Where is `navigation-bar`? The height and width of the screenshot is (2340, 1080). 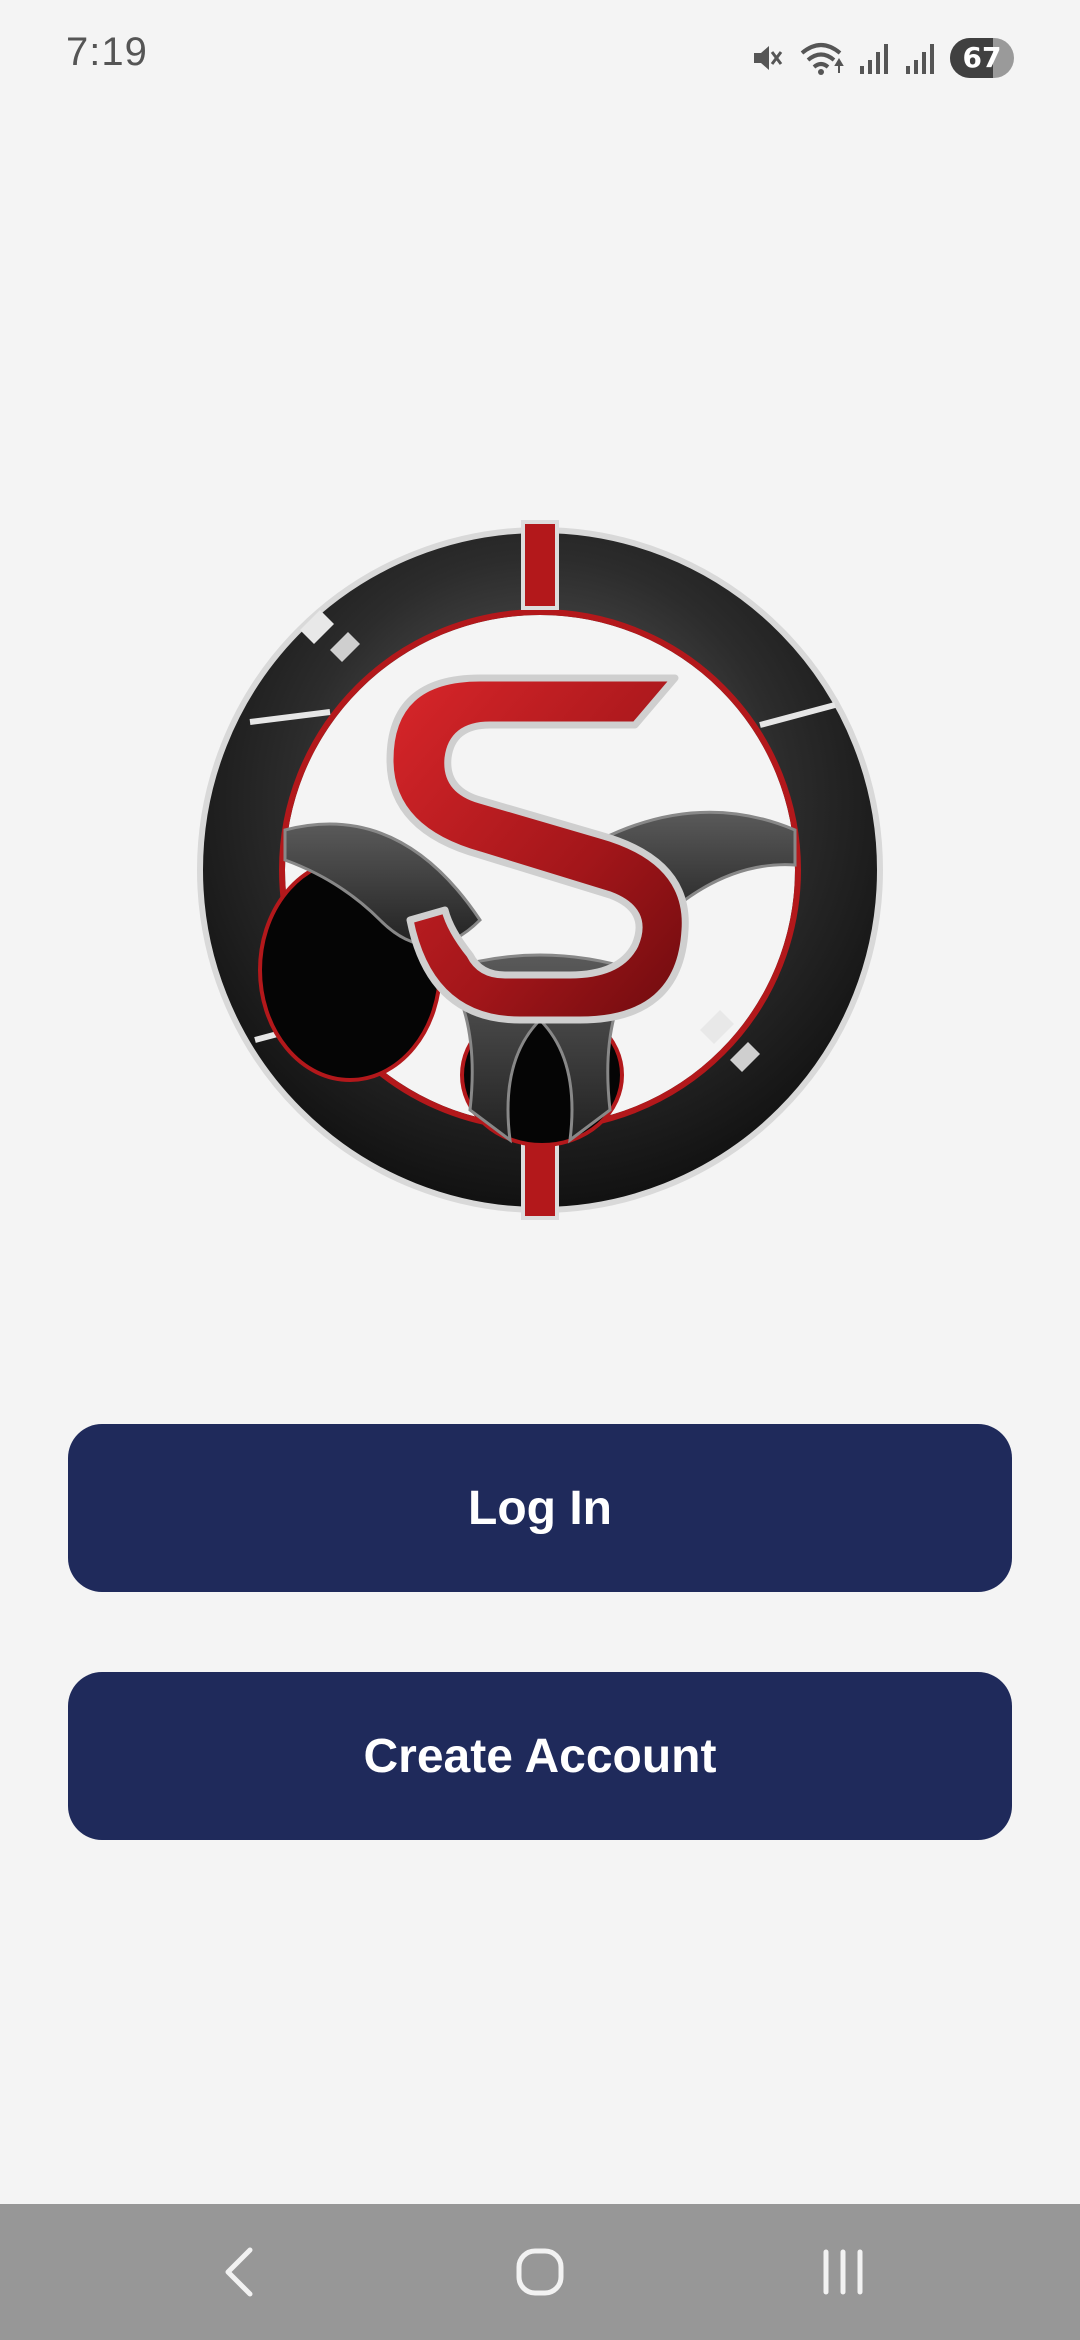
navigation-bar is located at coordinates (540, 2272).